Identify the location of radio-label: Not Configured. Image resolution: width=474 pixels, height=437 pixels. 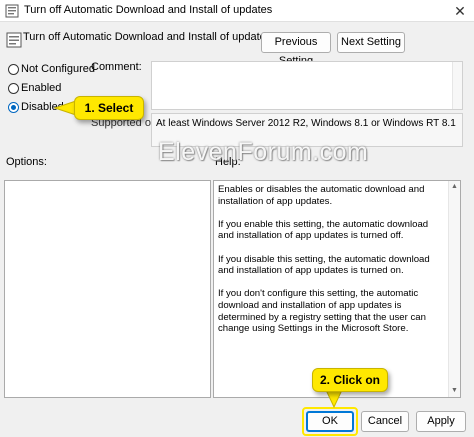
(58, 69).